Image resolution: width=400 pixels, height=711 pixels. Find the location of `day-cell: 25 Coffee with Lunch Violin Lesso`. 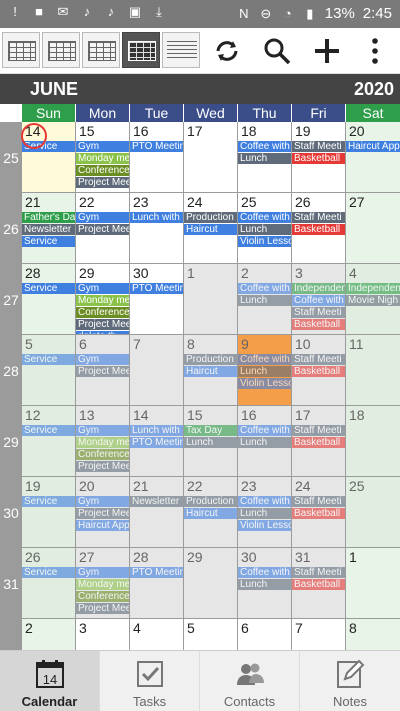

day-cell: 25 Coffee with Lunch Violin Lesso is located at coordinates (264, 228).